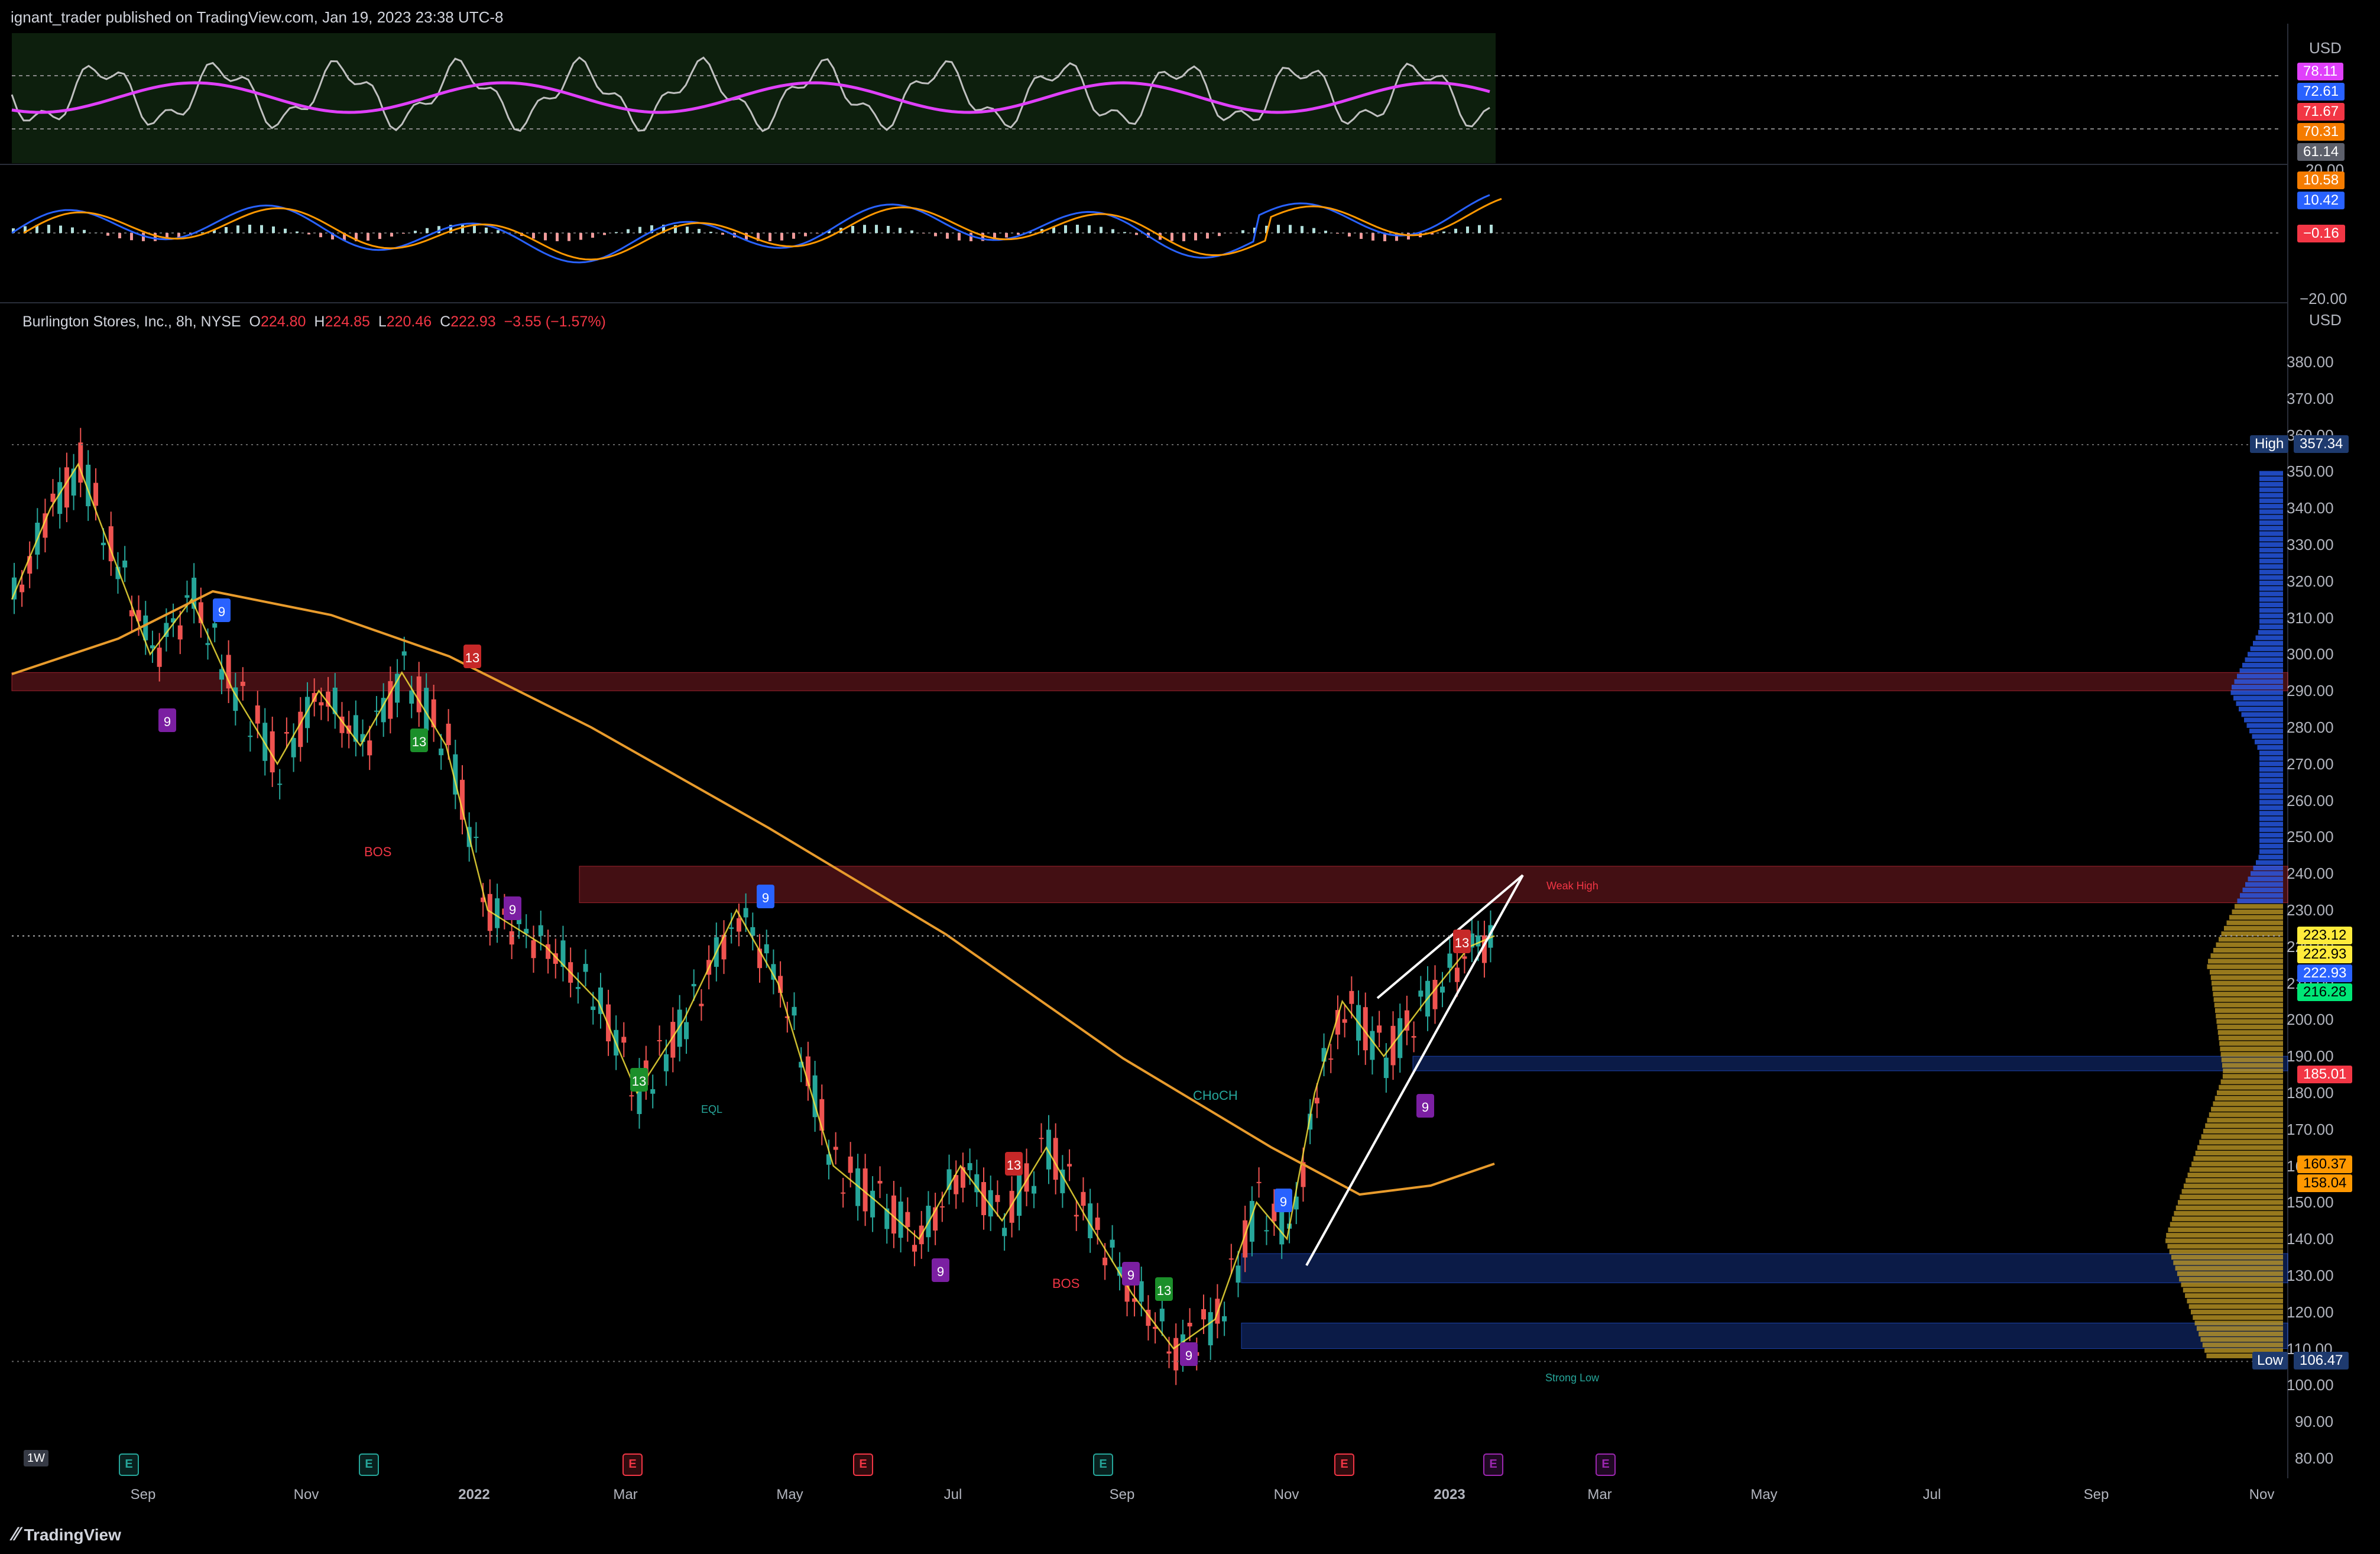  Describe the element at coordinates (2325, 935) in the screenshot. I see `price-badge: 223.12` at that location.